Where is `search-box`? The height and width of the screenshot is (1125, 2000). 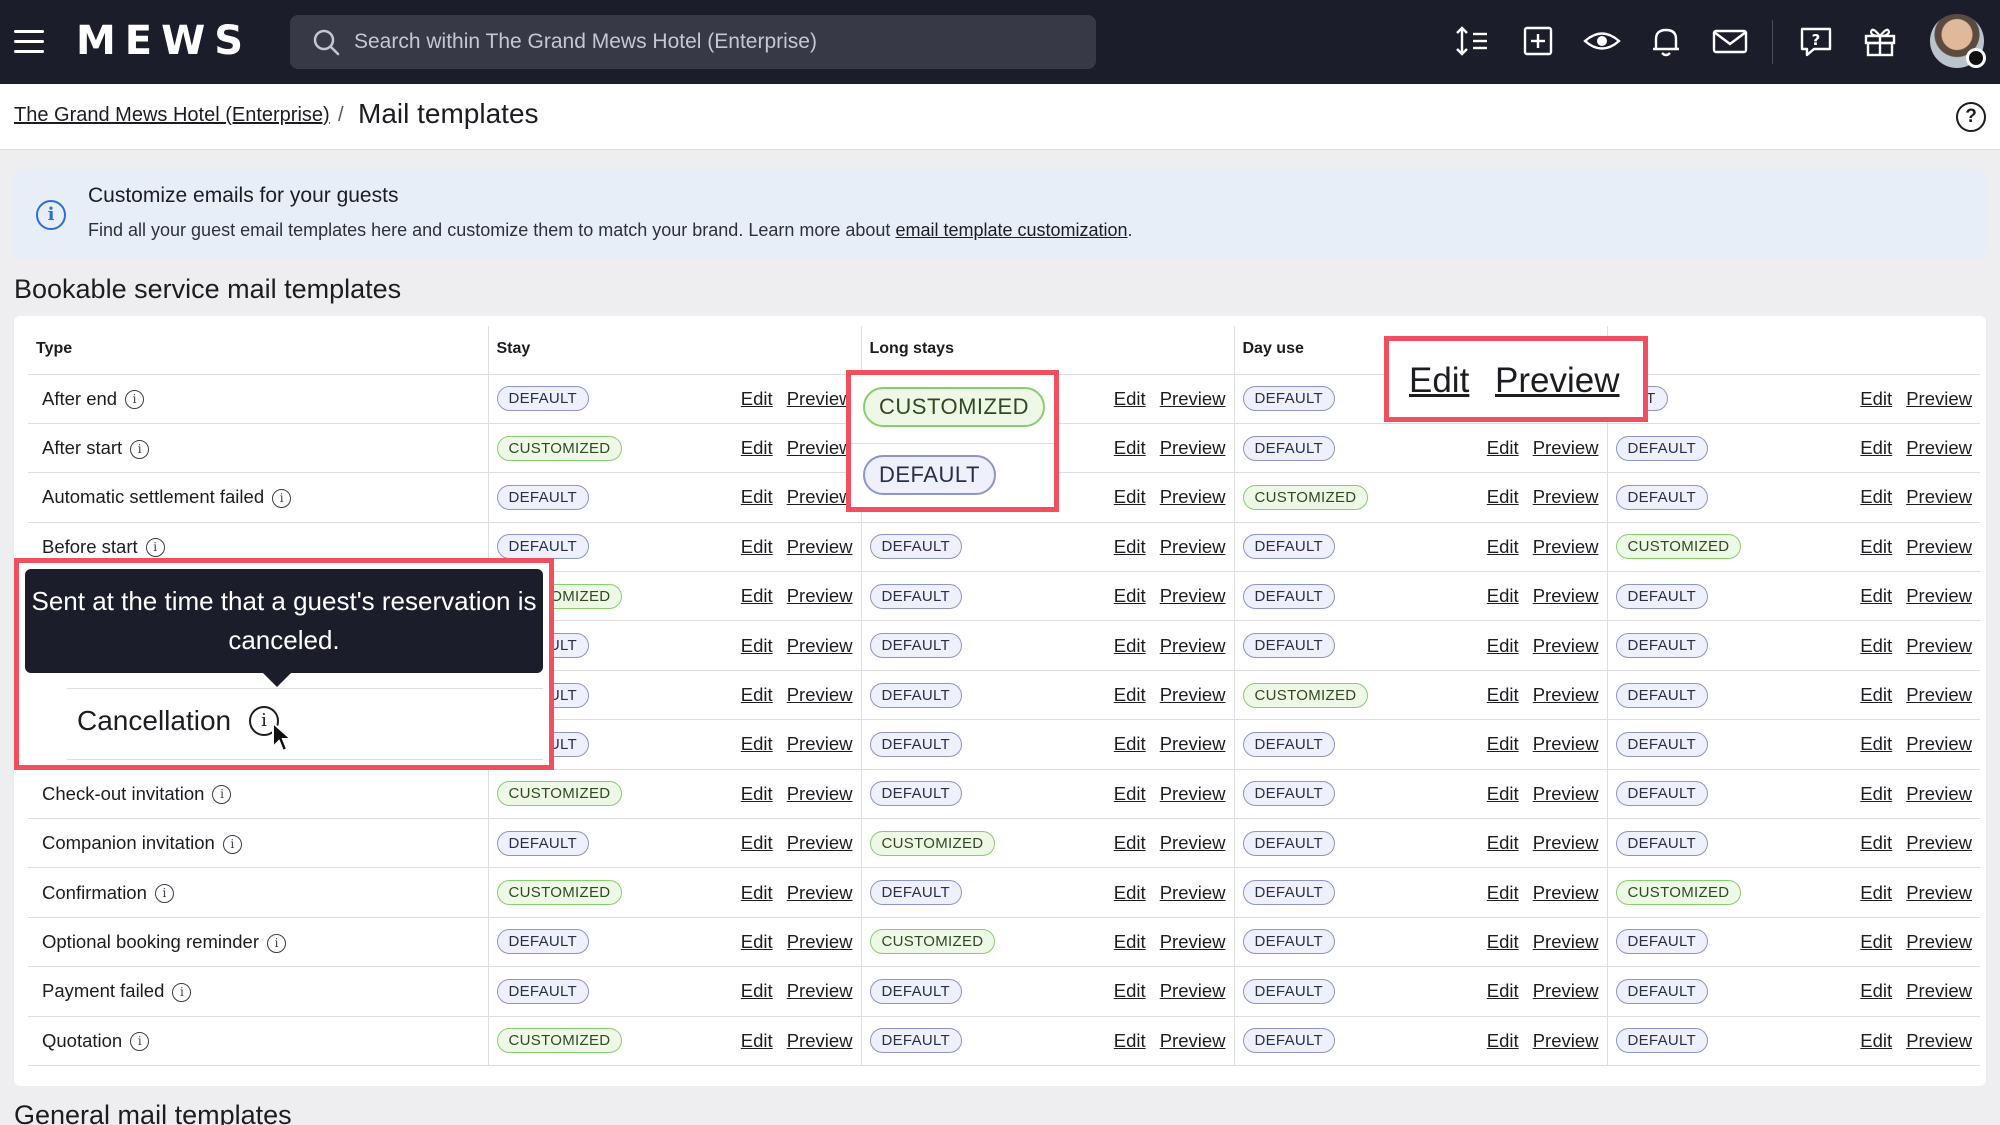 search-box is located at coordinates (693, 42).